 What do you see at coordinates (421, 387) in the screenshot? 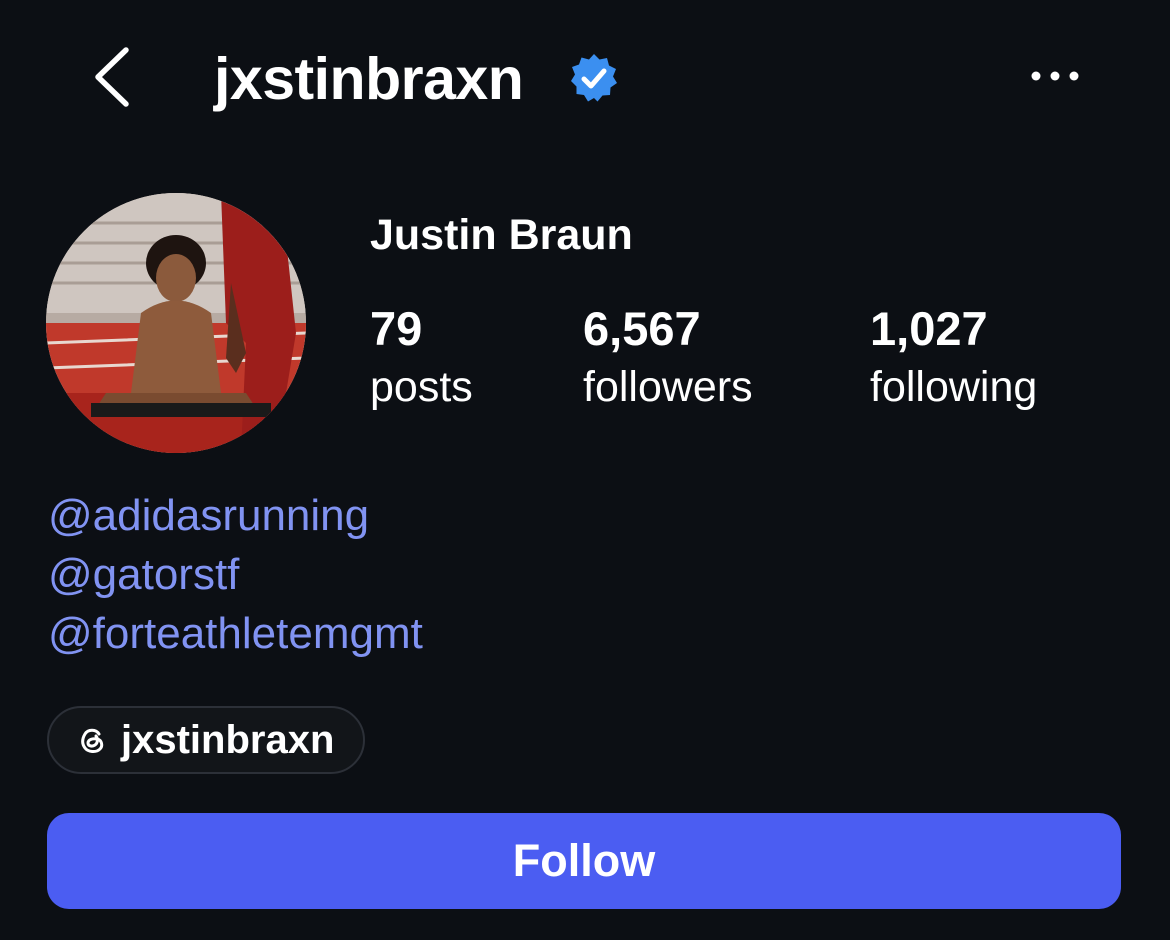
I see `posts-label: posts` at bounding box center [421, 387].